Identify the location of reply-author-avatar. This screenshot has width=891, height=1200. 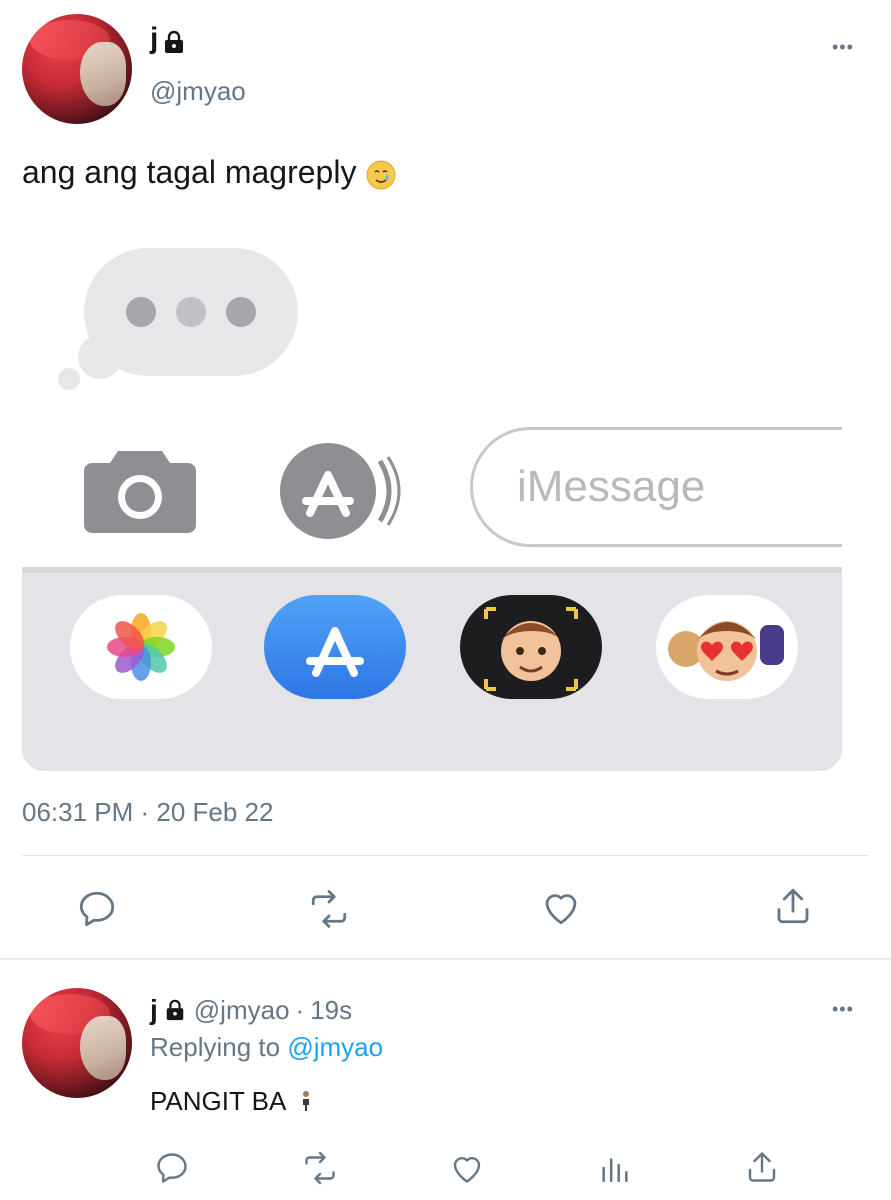
(77, 1043).